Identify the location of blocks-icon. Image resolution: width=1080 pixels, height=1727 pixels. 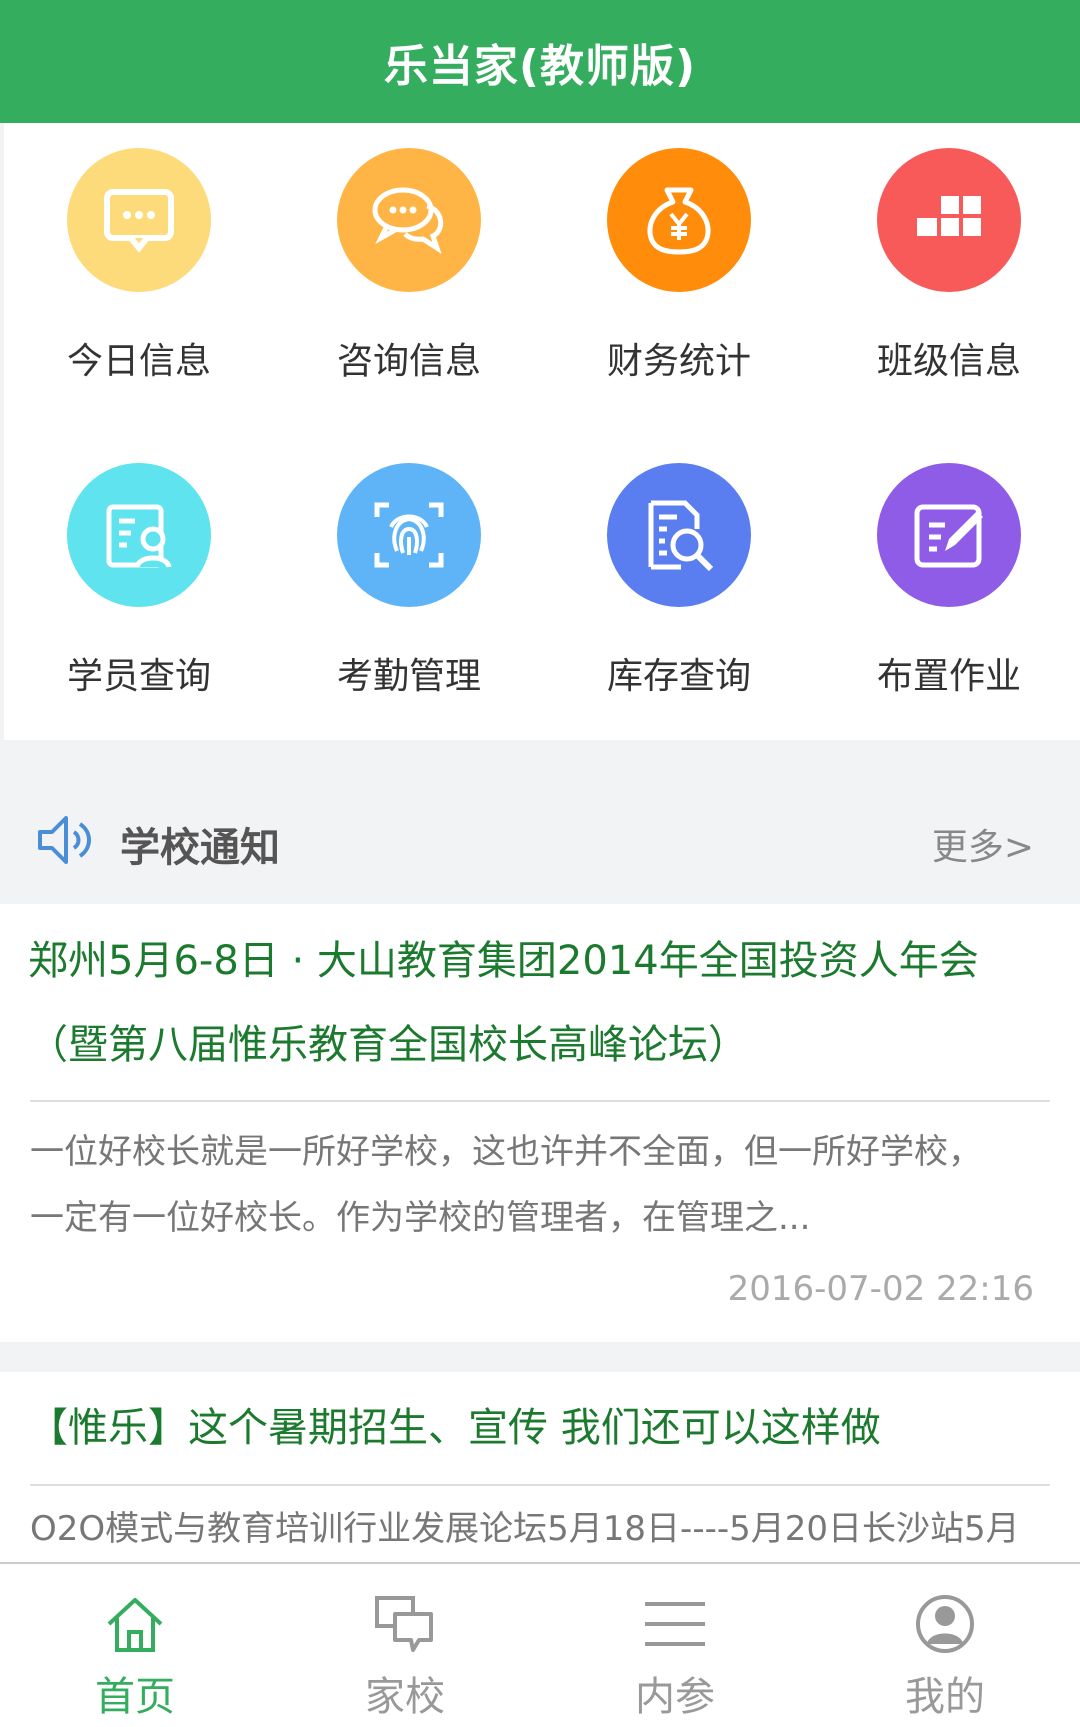
(949, 220).